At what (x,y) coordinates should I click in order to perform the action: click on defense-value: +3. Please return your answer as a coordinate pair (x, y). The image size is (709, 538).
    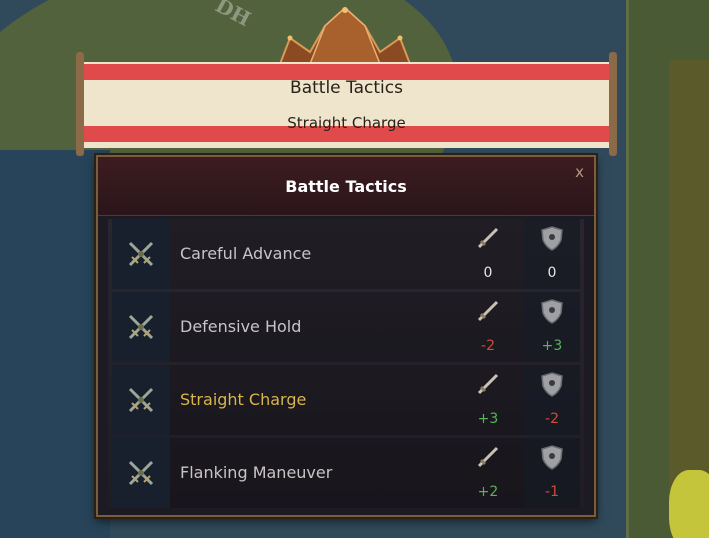
    Looking at the image, I should click on (552, 346).